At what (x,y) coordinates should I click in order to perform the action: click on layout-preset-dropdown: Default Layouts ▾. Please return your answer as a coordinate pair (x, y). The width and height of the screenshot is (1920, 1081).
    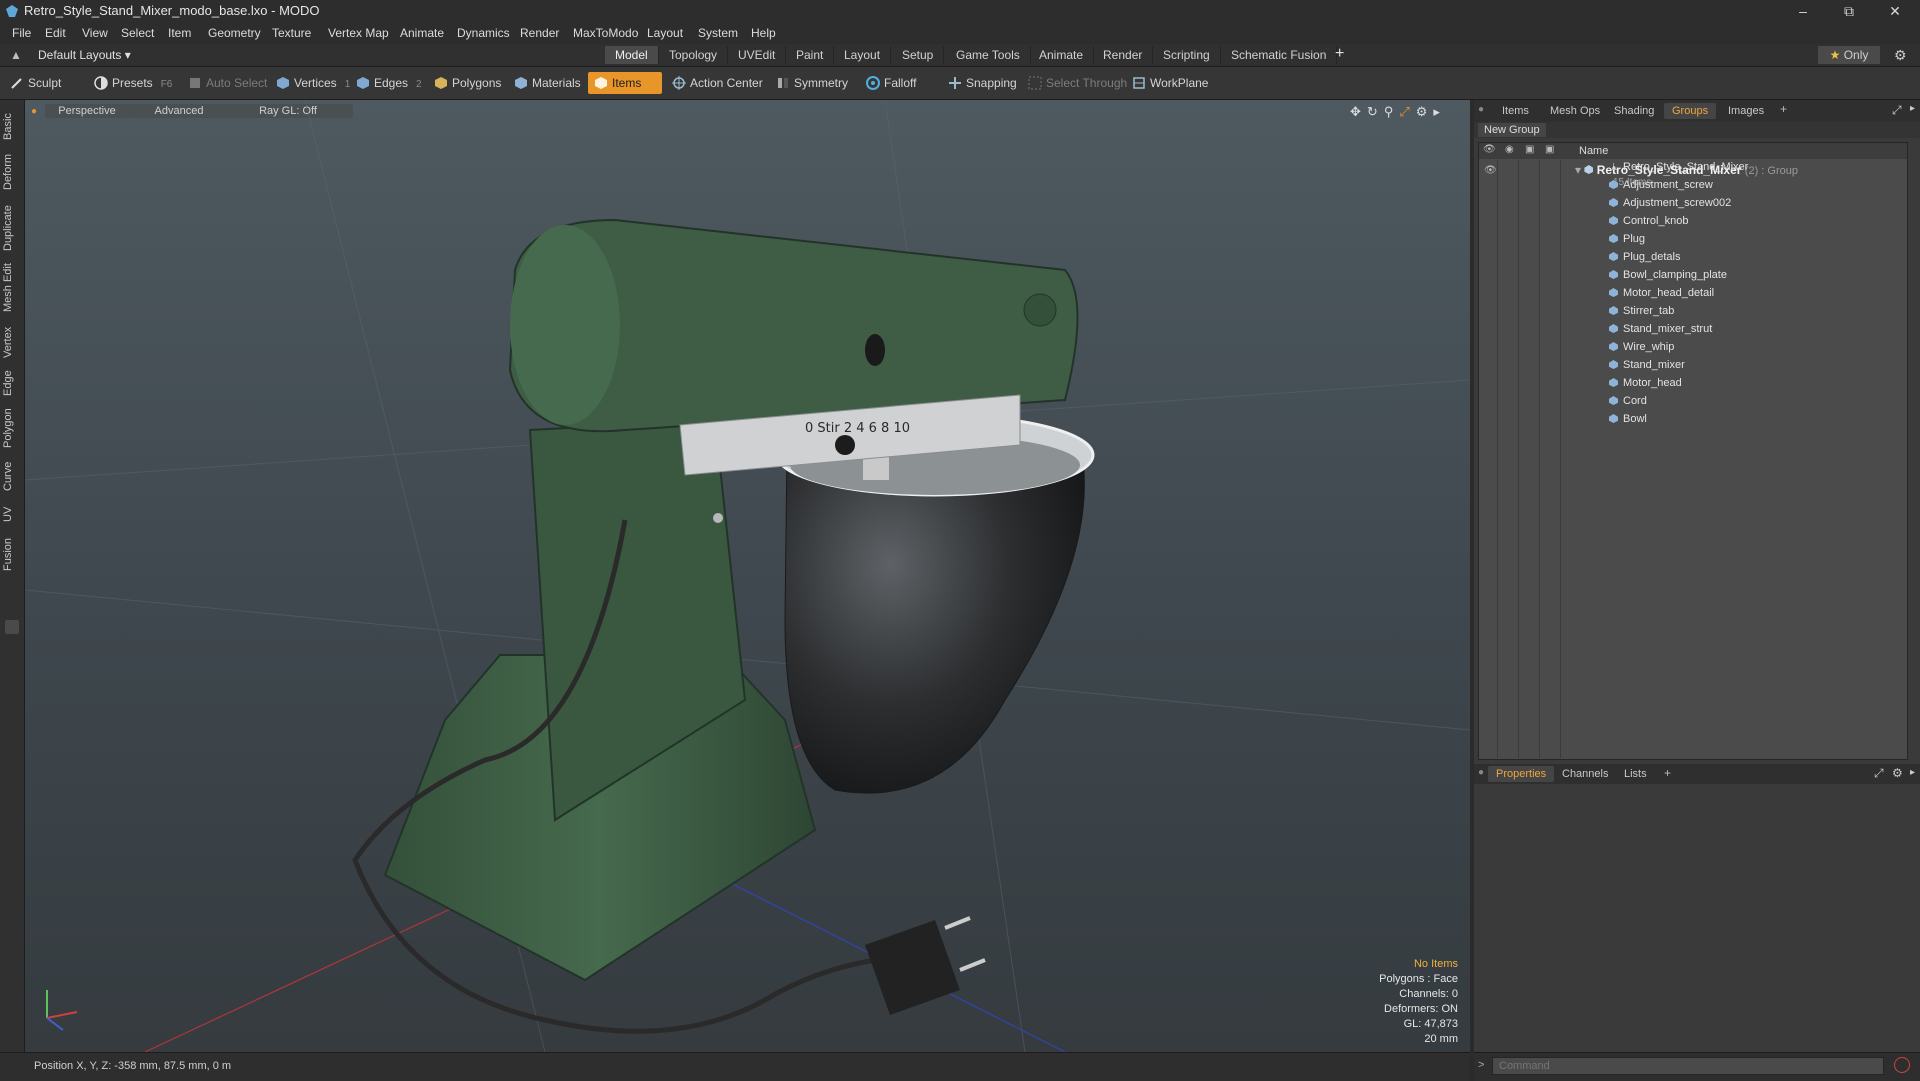
    Looking at the image, I should click on (84, 55).